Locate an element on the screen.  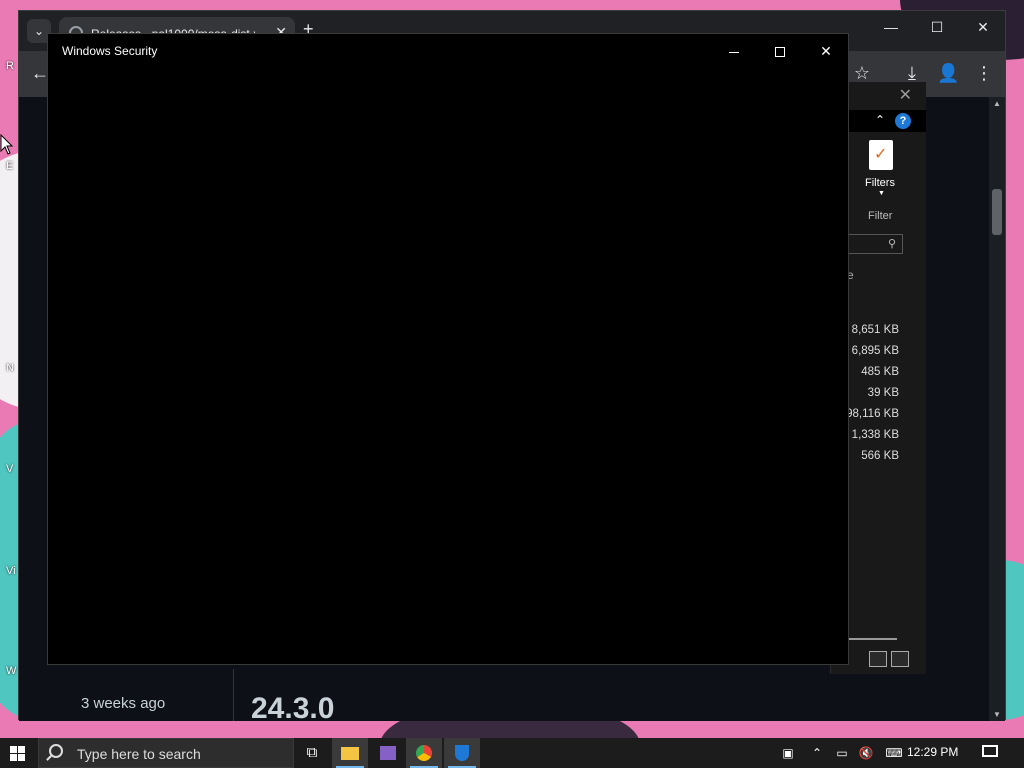
keyboard-icon: ⌨ is located at coordinates (894, 753).